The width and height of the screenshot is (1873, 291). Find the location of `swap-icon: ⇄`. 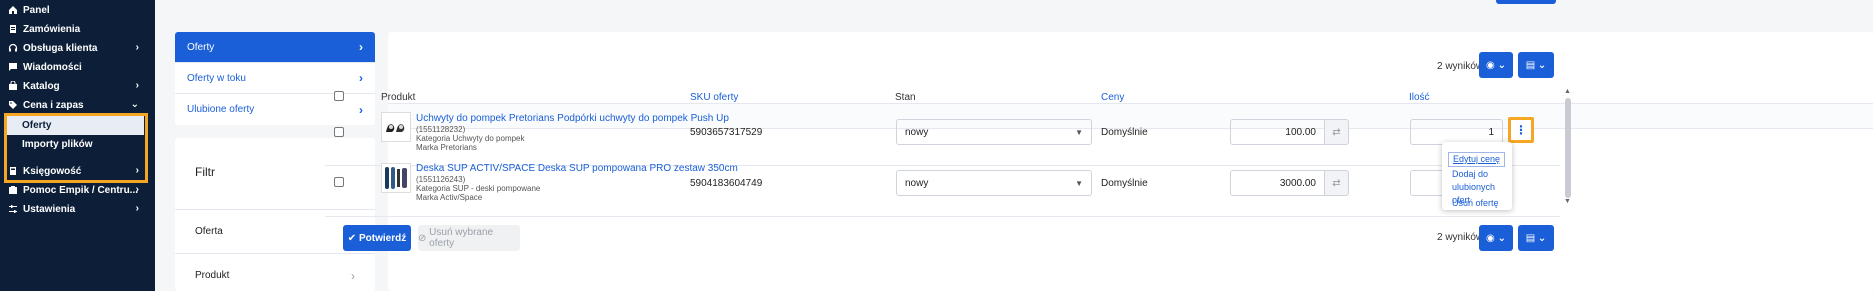

swap-icon: ⇄ is located at coordinates (1336, 132).